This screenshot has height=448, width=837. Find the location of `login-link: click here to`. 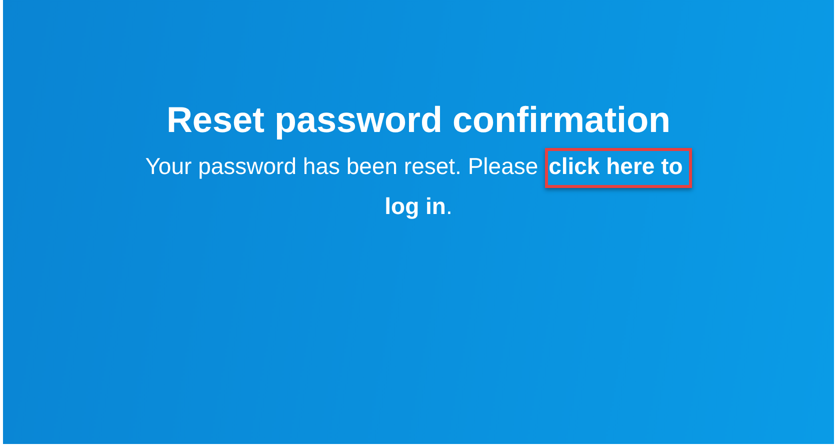

login-link: click here to is located at coordinates (618, 168).